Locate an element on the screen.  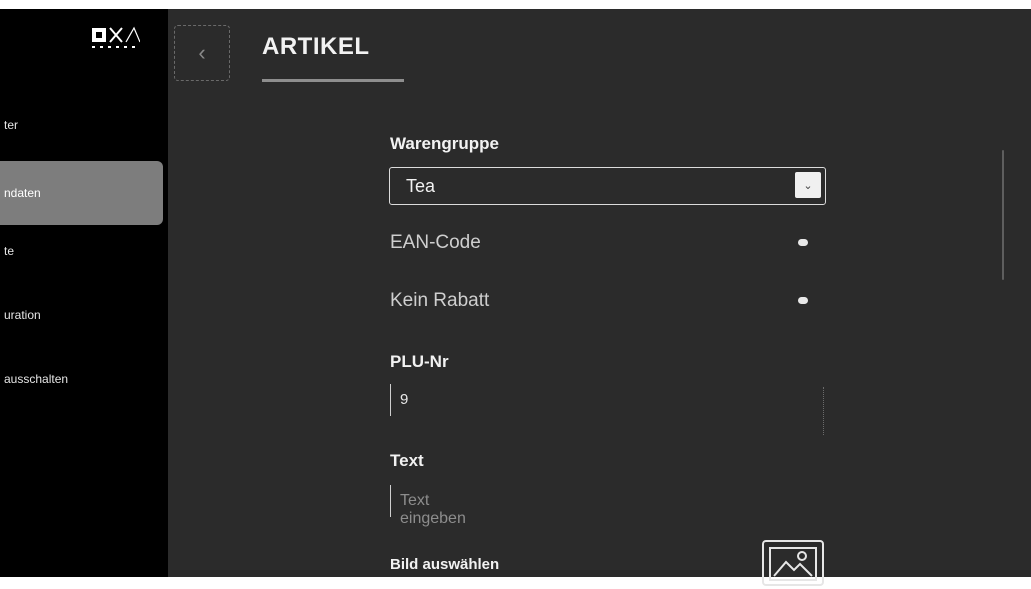
ean-row: EAN-Code is located at coordinates (610, 244).